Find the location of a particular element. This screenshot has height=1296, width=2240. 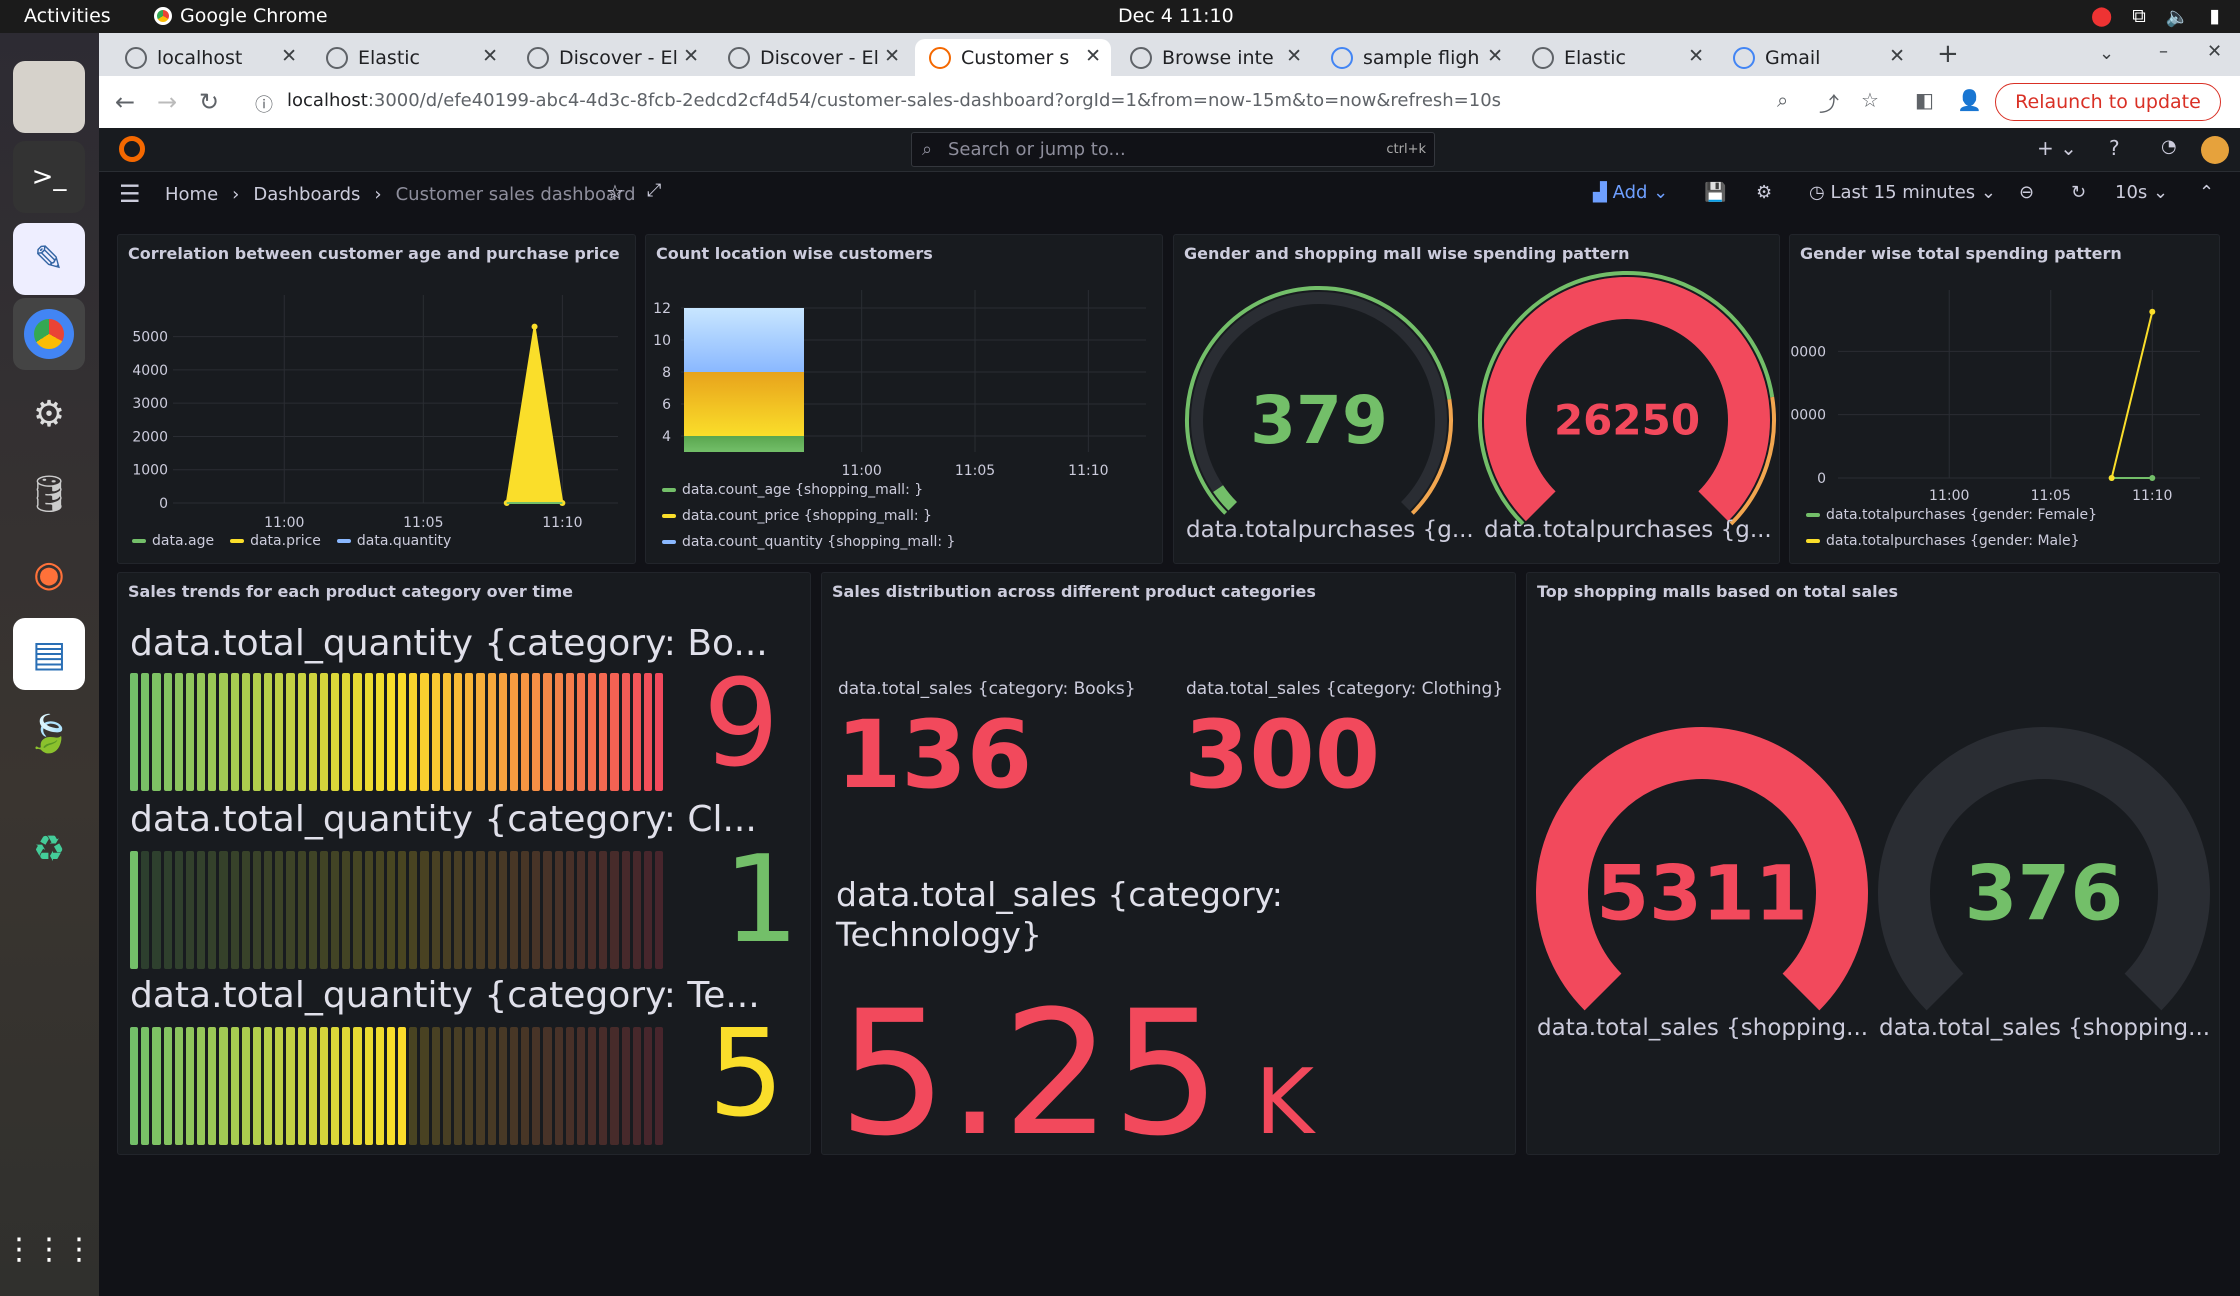

minimize-icon: – is located at coordinates (2163, 51).